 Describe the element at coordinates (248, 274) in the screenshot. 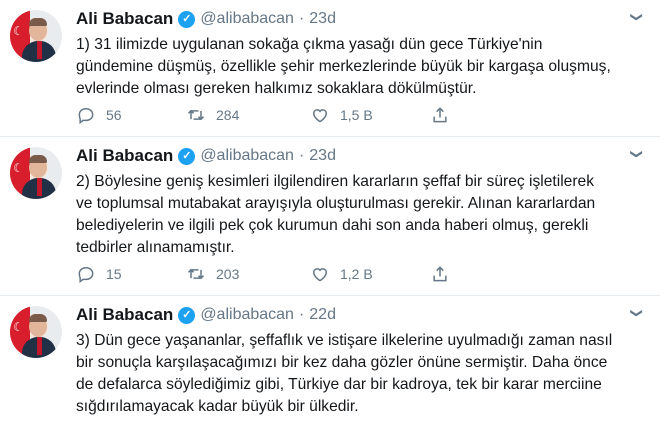

I see `retweet-button: 203` at that location.